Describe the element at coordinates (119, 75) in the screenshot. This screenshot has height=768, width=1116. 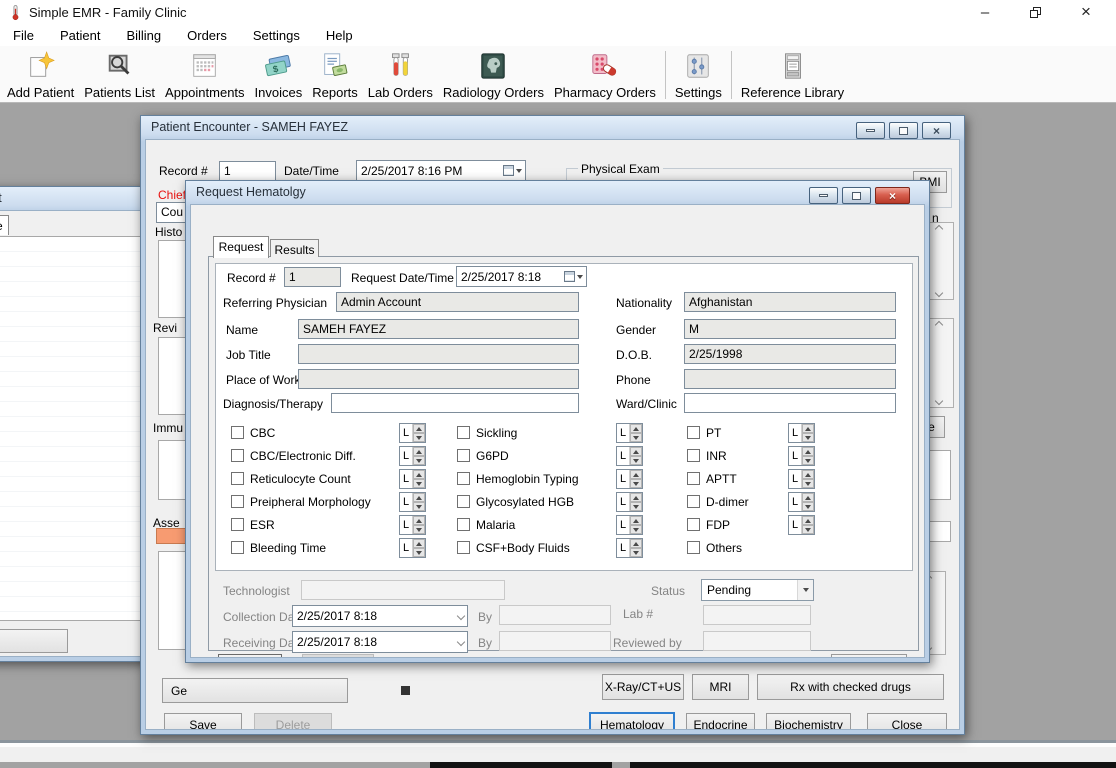
I see `toolbar-patients-list-button: Patients List` at that location.